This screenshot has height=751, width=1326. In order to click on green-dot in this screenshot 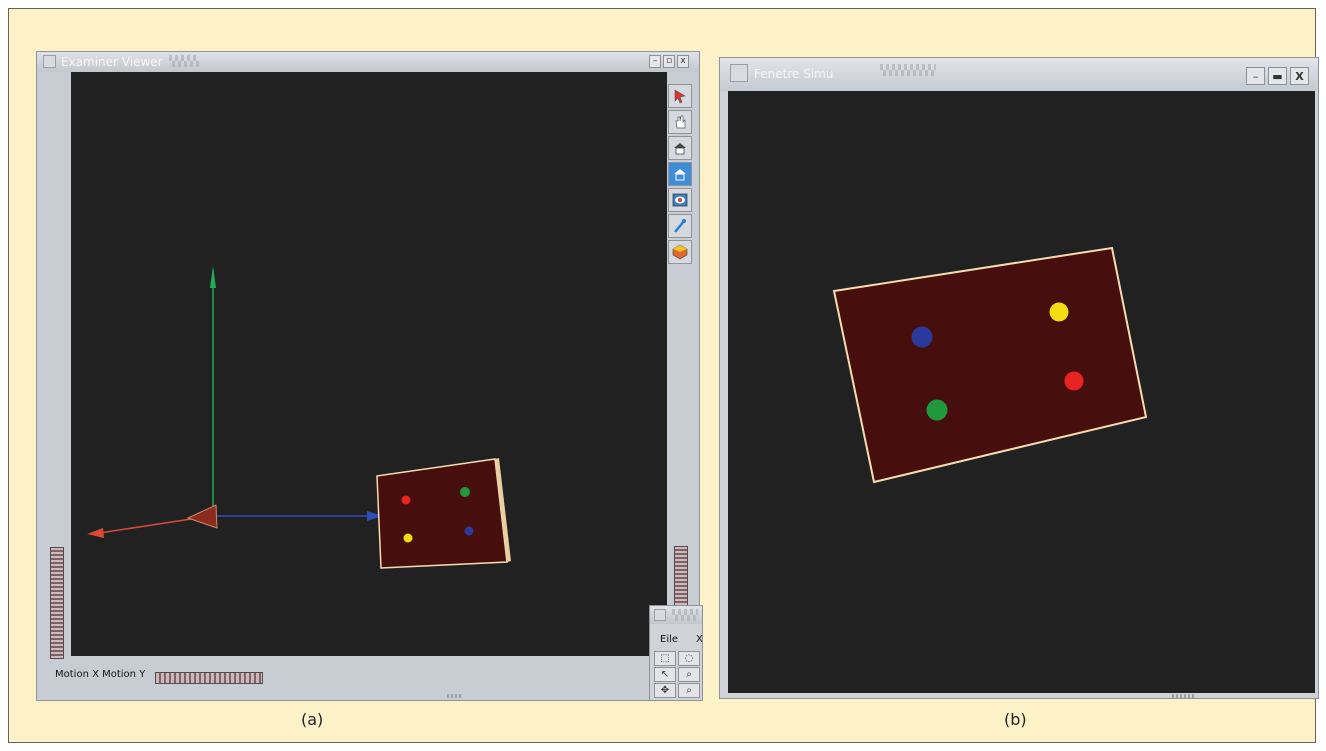, I will do `click(465, 492)`.